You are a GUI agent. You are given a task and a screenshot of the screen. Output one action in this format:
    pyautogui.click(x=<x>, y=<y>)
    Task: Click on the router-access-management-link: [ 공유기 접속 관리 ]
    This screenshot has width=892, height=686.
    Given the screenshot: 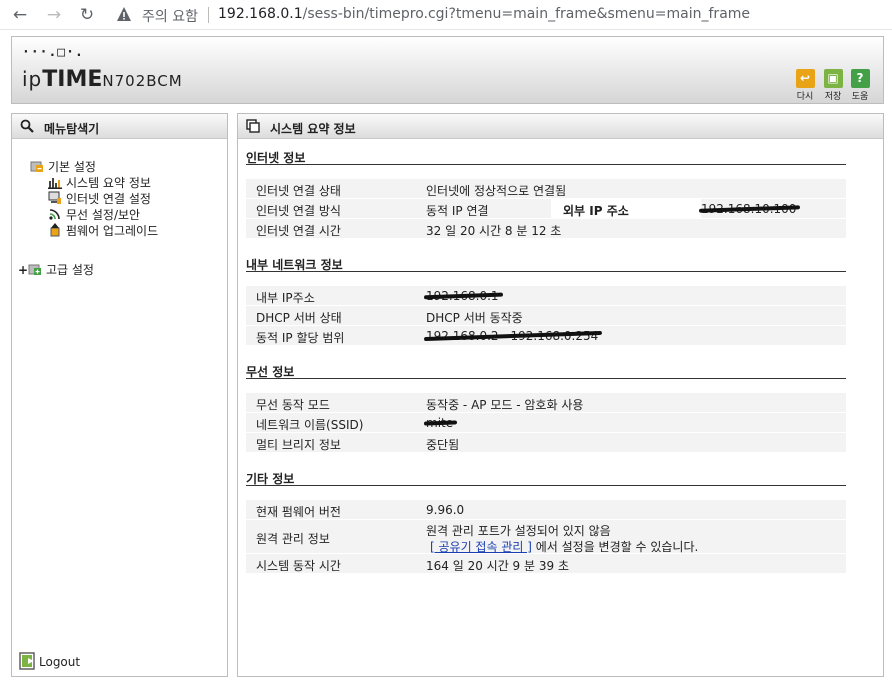 What is the action you would take?
    pyautogui.click(x=481, y=547)
    